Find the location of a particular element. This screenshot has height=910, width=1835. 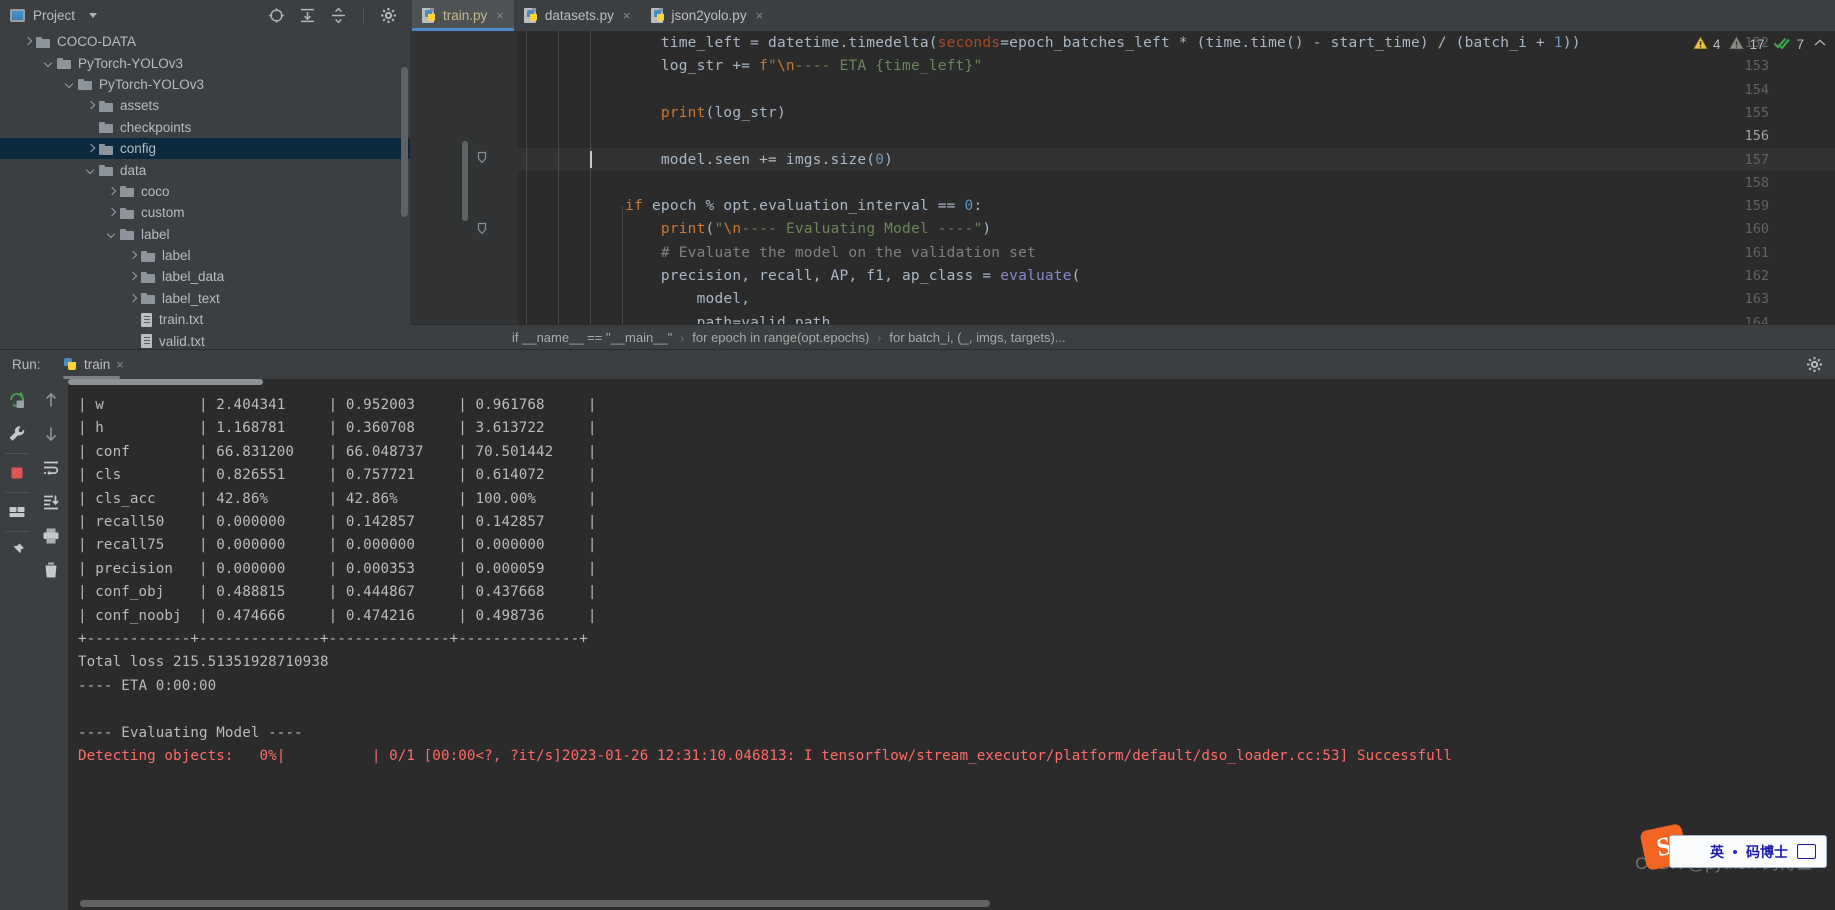

arrow-down-icon is located at coordinates (51, 434).